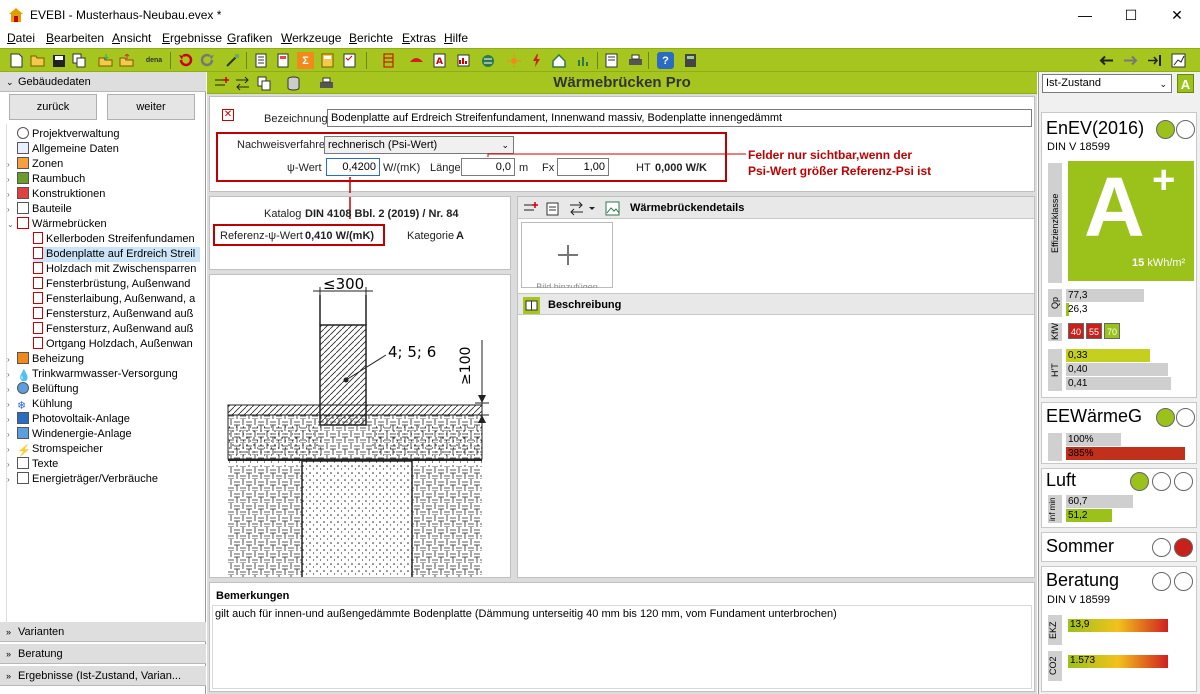  What do you see at coordinates (1185, 417) in the screenshot?
I see `status-circle-empty` at bounding box center [1185, 417].